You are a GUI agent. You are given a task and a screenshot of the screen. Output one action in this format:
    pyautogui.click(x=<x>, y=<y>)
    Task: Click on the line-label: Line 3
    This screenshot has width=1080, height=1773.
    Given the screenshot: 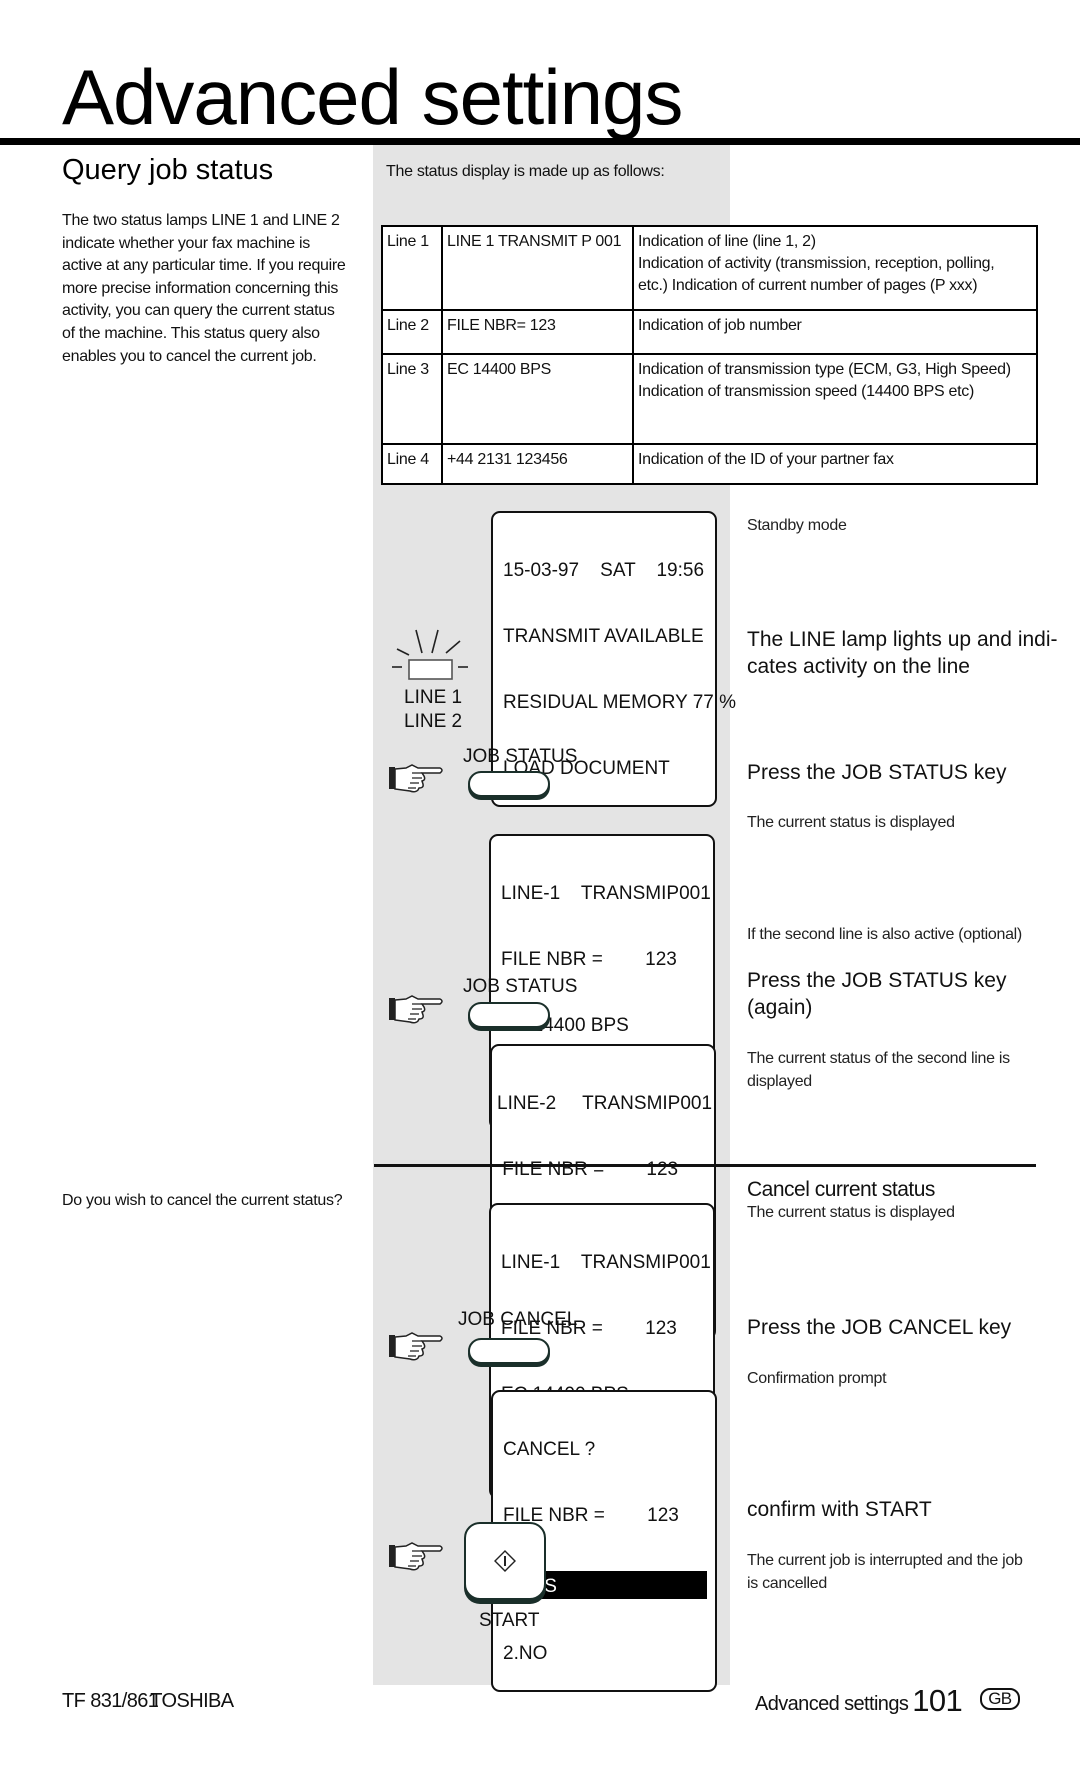 What is the action you would take?
    pyautogui.click(x=412, y=399)
    